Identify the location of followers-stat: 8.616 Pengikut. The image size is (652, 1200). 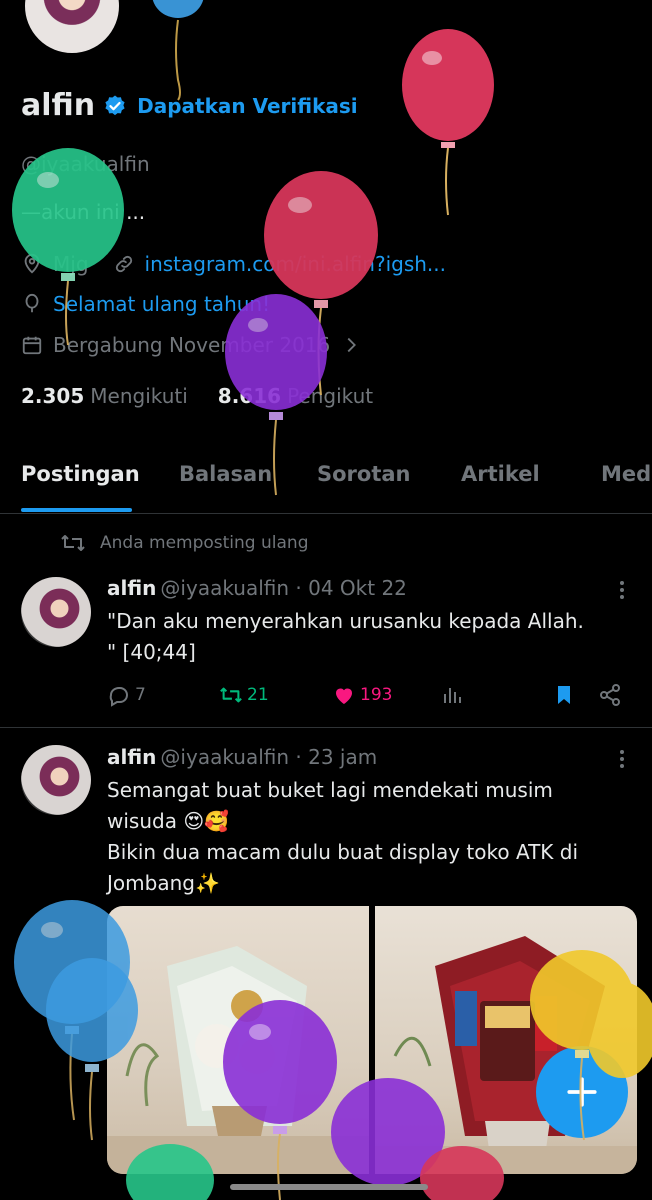
(295, 396).